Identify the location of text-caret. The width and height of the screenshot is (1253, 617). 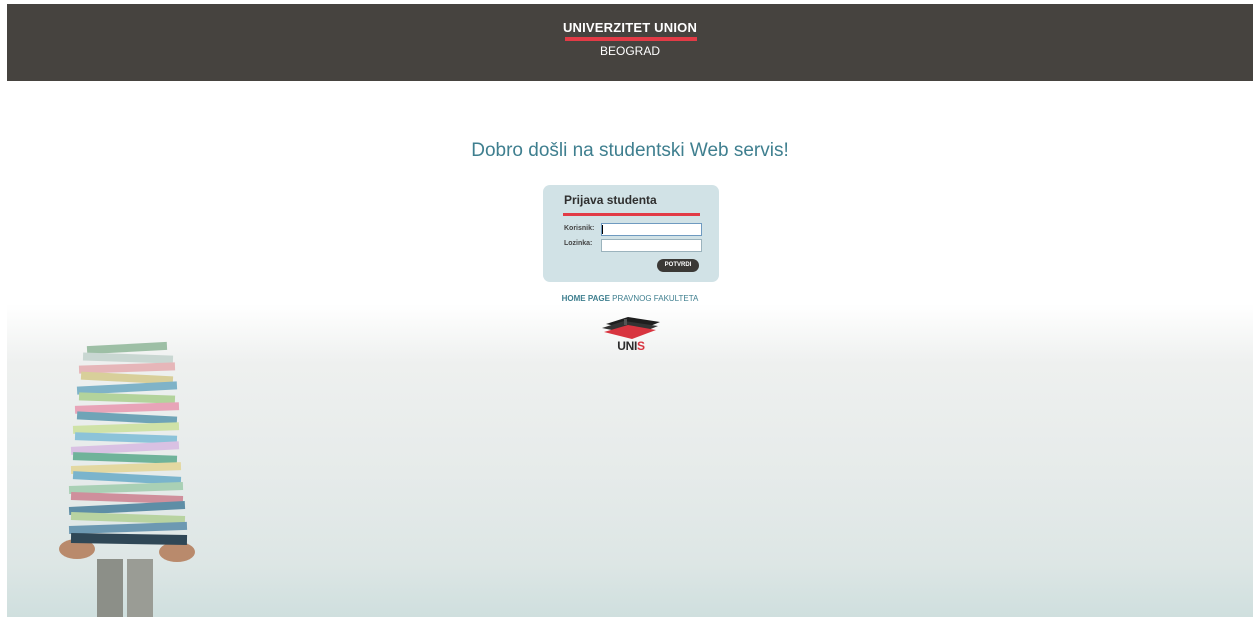
(602, 229).